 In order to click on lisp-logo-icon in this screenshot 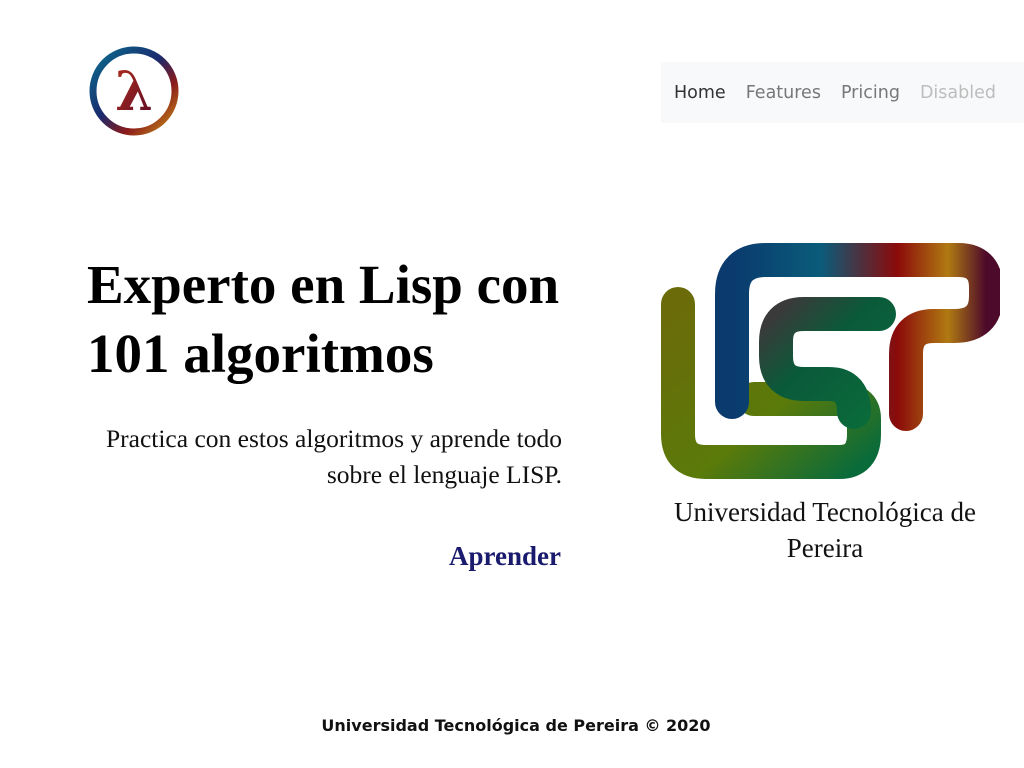, I will do `click(830, 361)`.